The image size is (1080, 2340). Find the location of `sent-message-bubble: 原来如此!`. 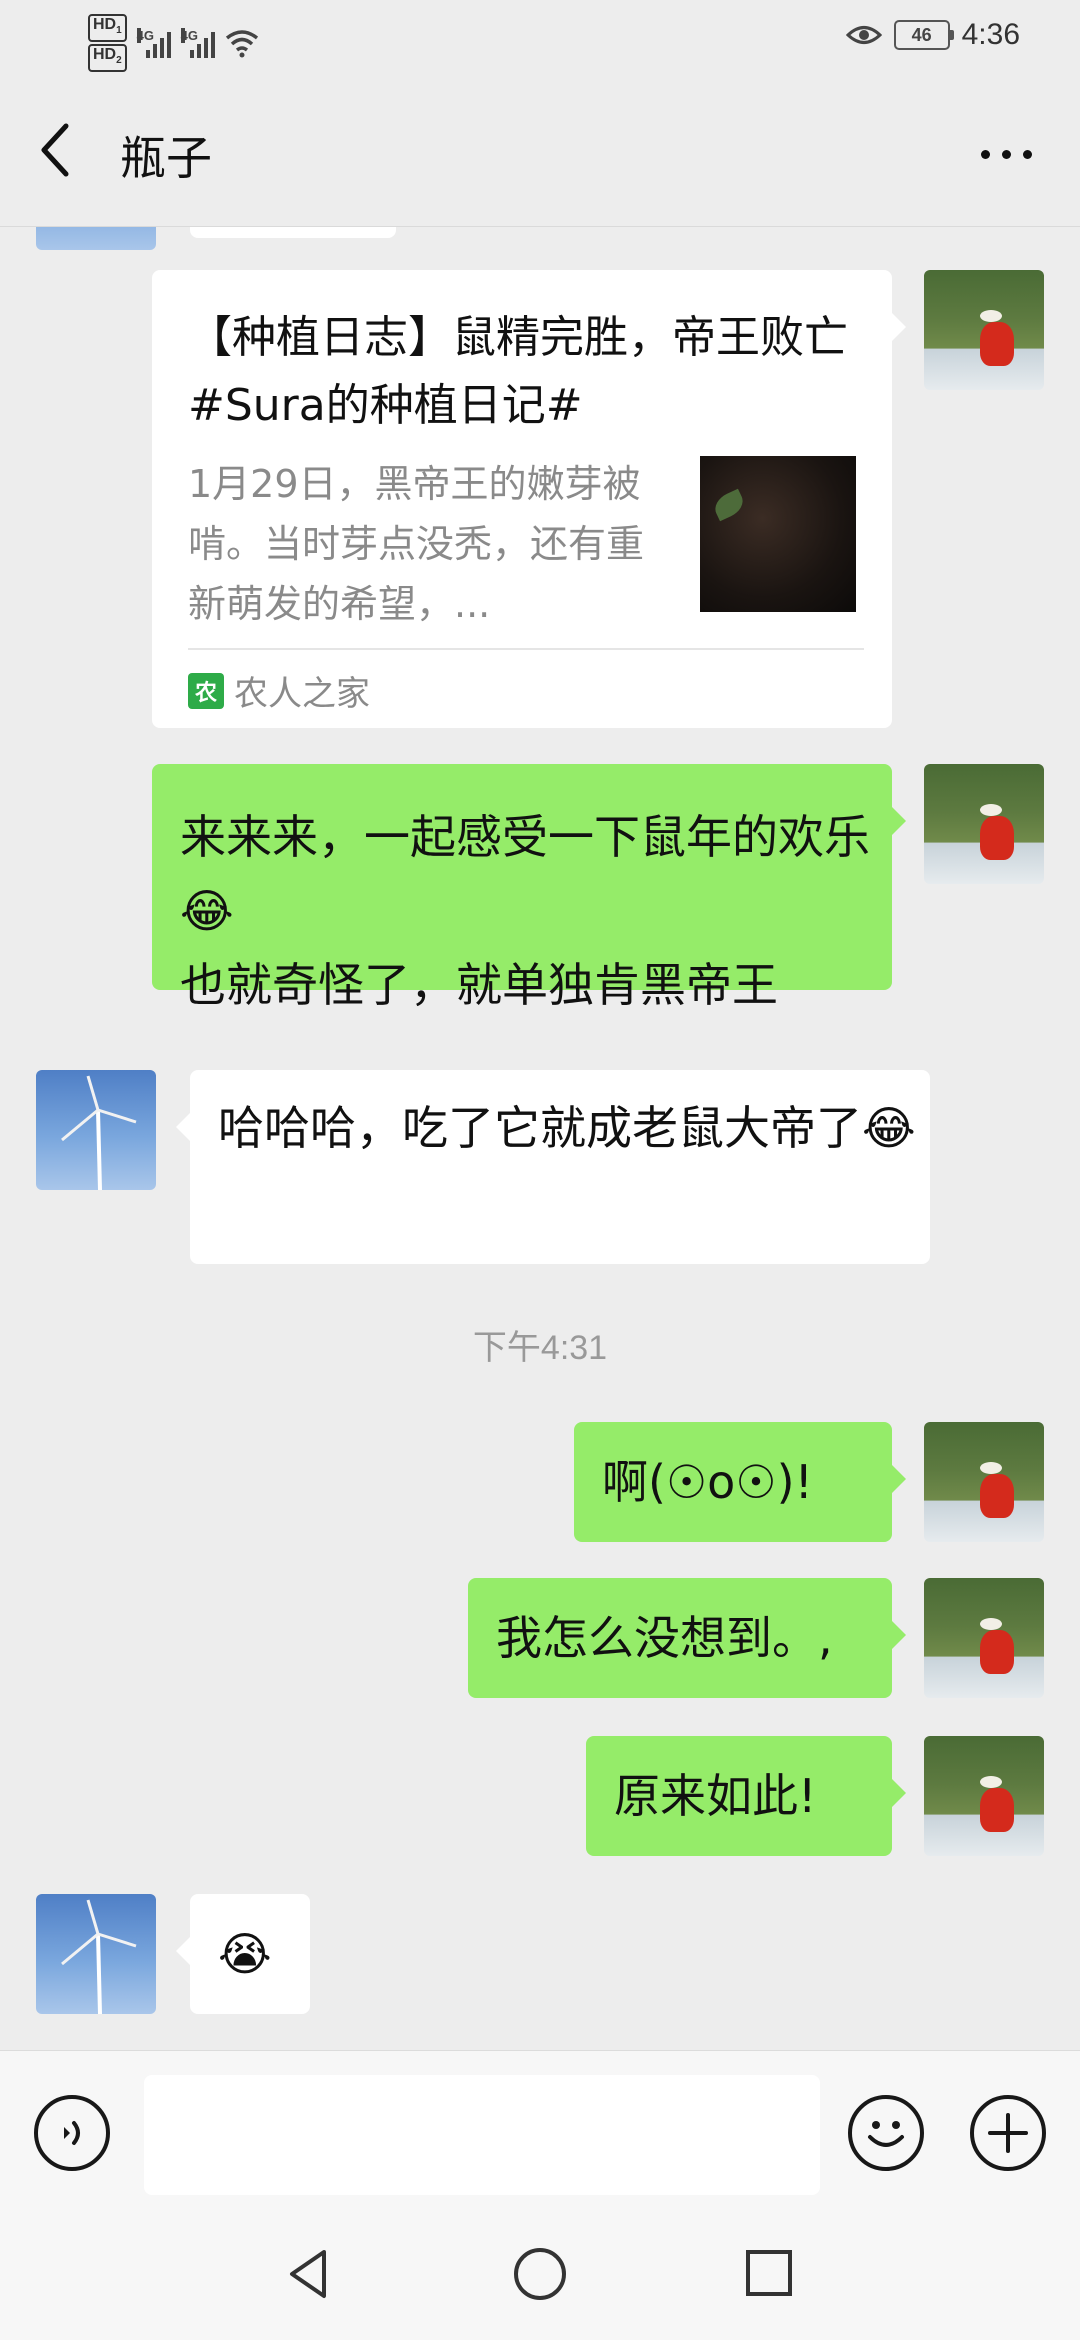

sent-message-bubble: 原来如此! is located at coordinates (746, 1796).